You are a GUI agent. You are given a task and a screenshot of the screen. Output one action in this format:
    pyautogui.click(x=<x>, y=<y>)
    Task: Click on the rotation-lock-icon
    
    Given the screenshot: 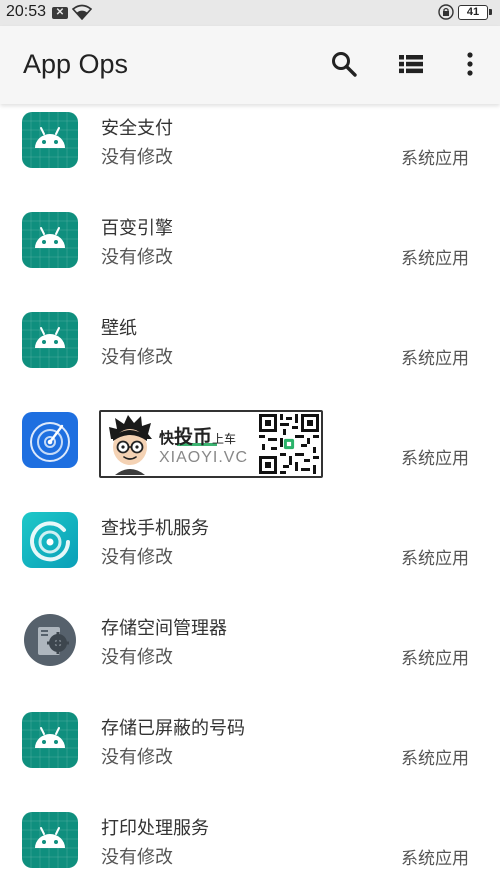 What is the action you would take?
    pyautogui.click(x=446, y=12)
    